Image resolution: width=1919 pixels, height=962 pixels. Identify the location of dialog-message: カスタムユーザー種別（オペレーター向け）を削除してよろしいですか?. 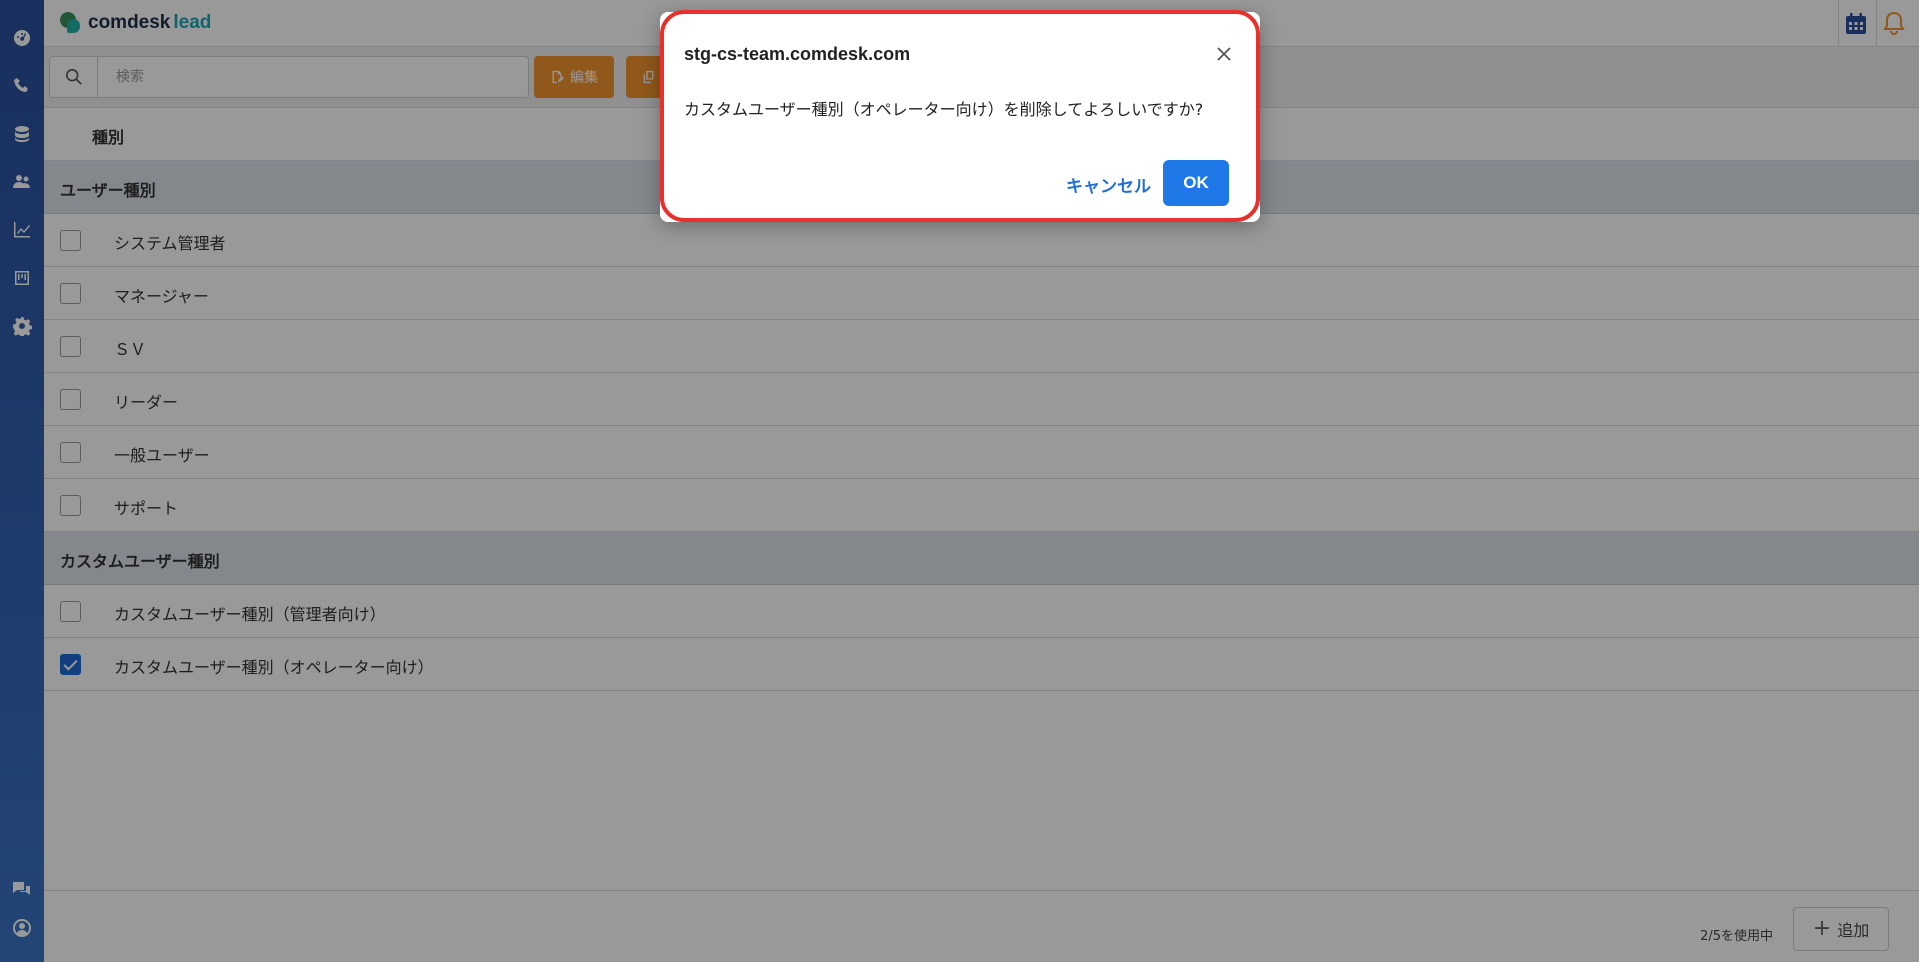
(944, 109).